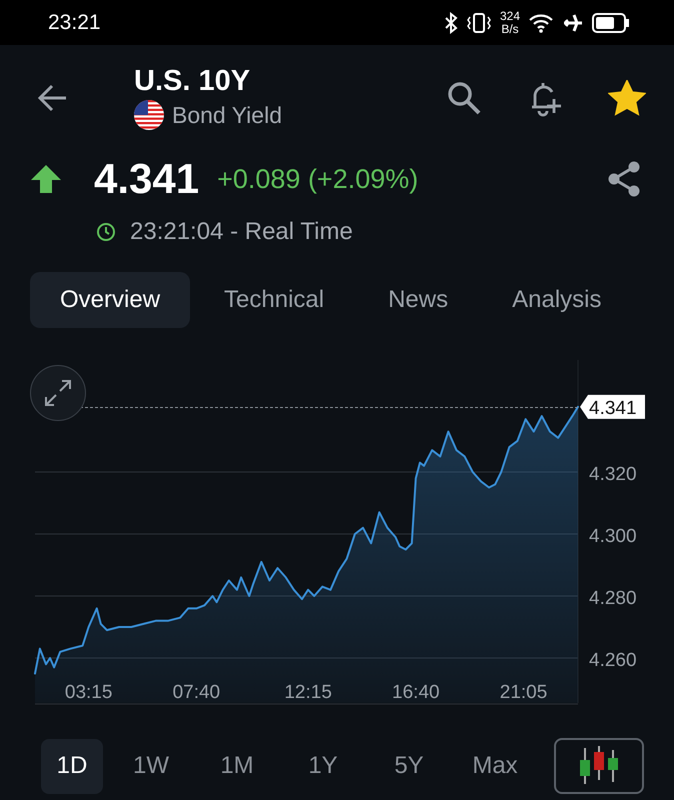 The width and height of the screenshot is (674, 800). What do you see at coordinates (274, 300) in the screenshot?
I see `tab: Technical` at bounding box center [274, 300].